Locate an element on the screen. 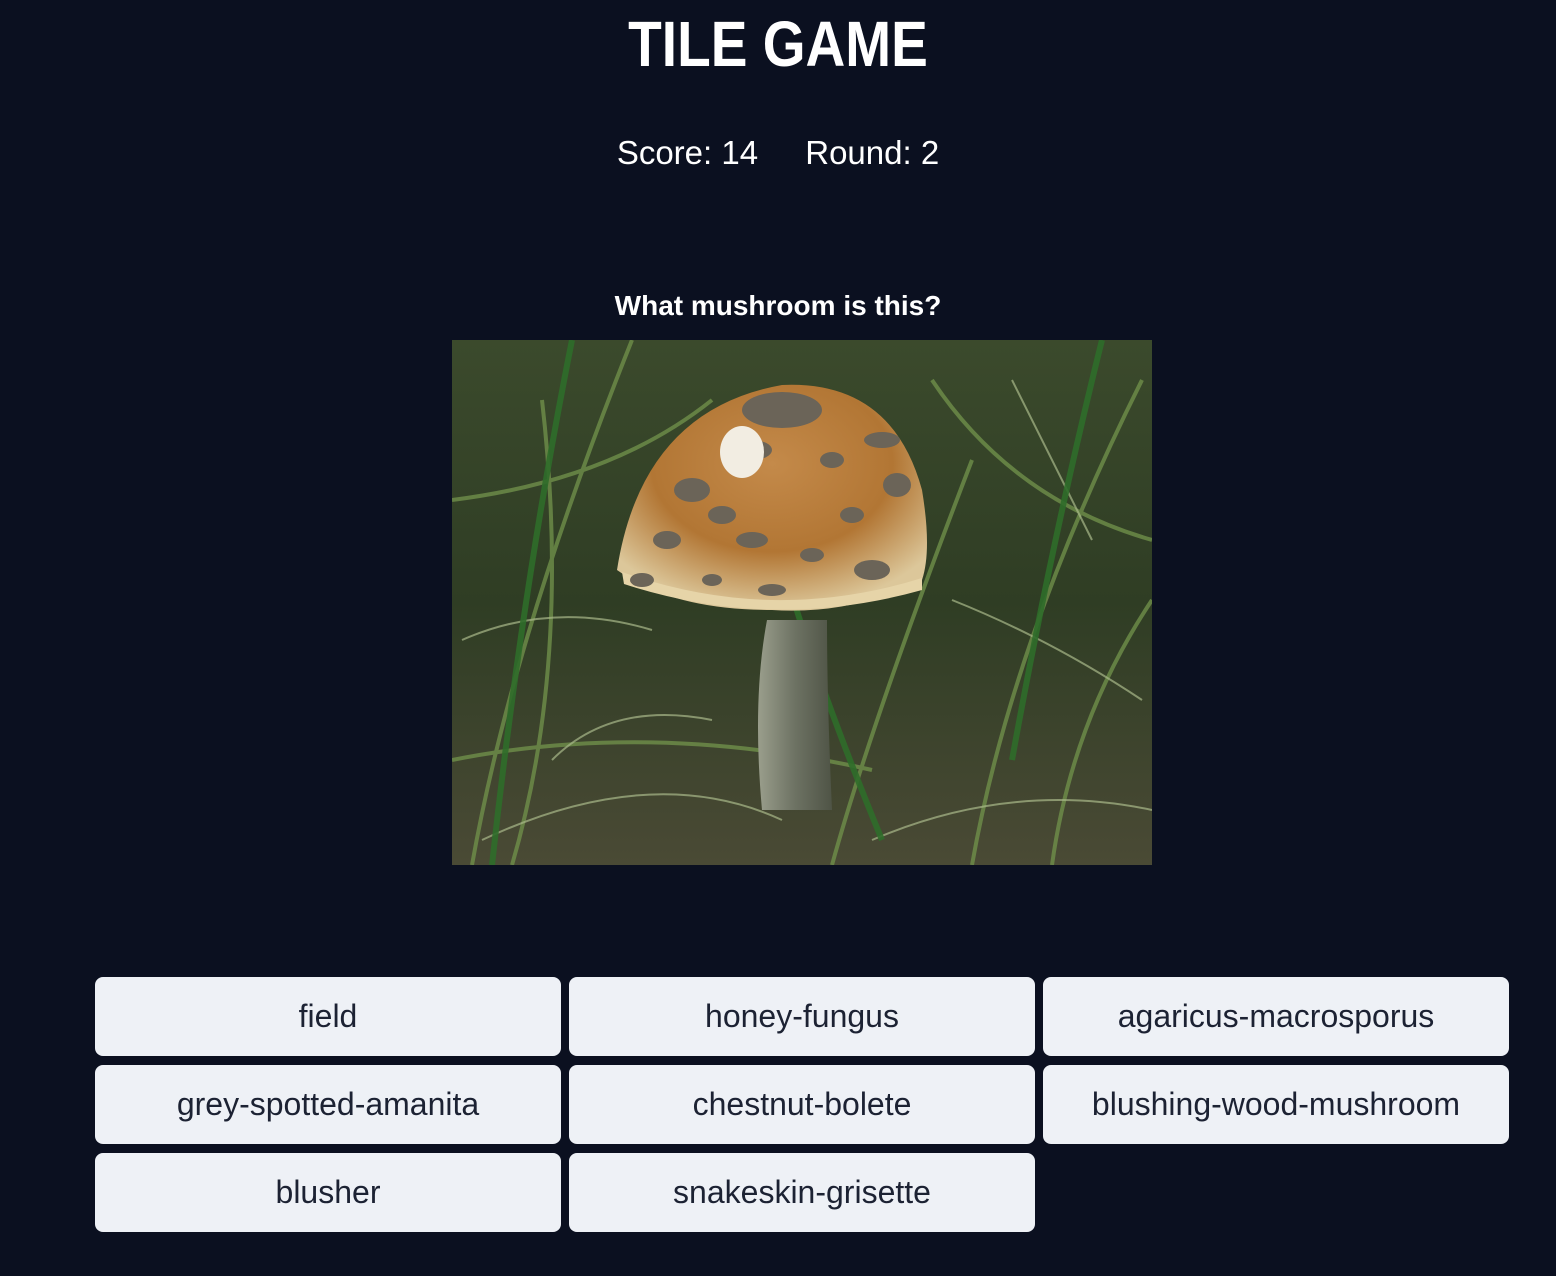 This screenshot has width=1556, height=1276. round-label: Round: 2 is located at coordinates (872, 152).